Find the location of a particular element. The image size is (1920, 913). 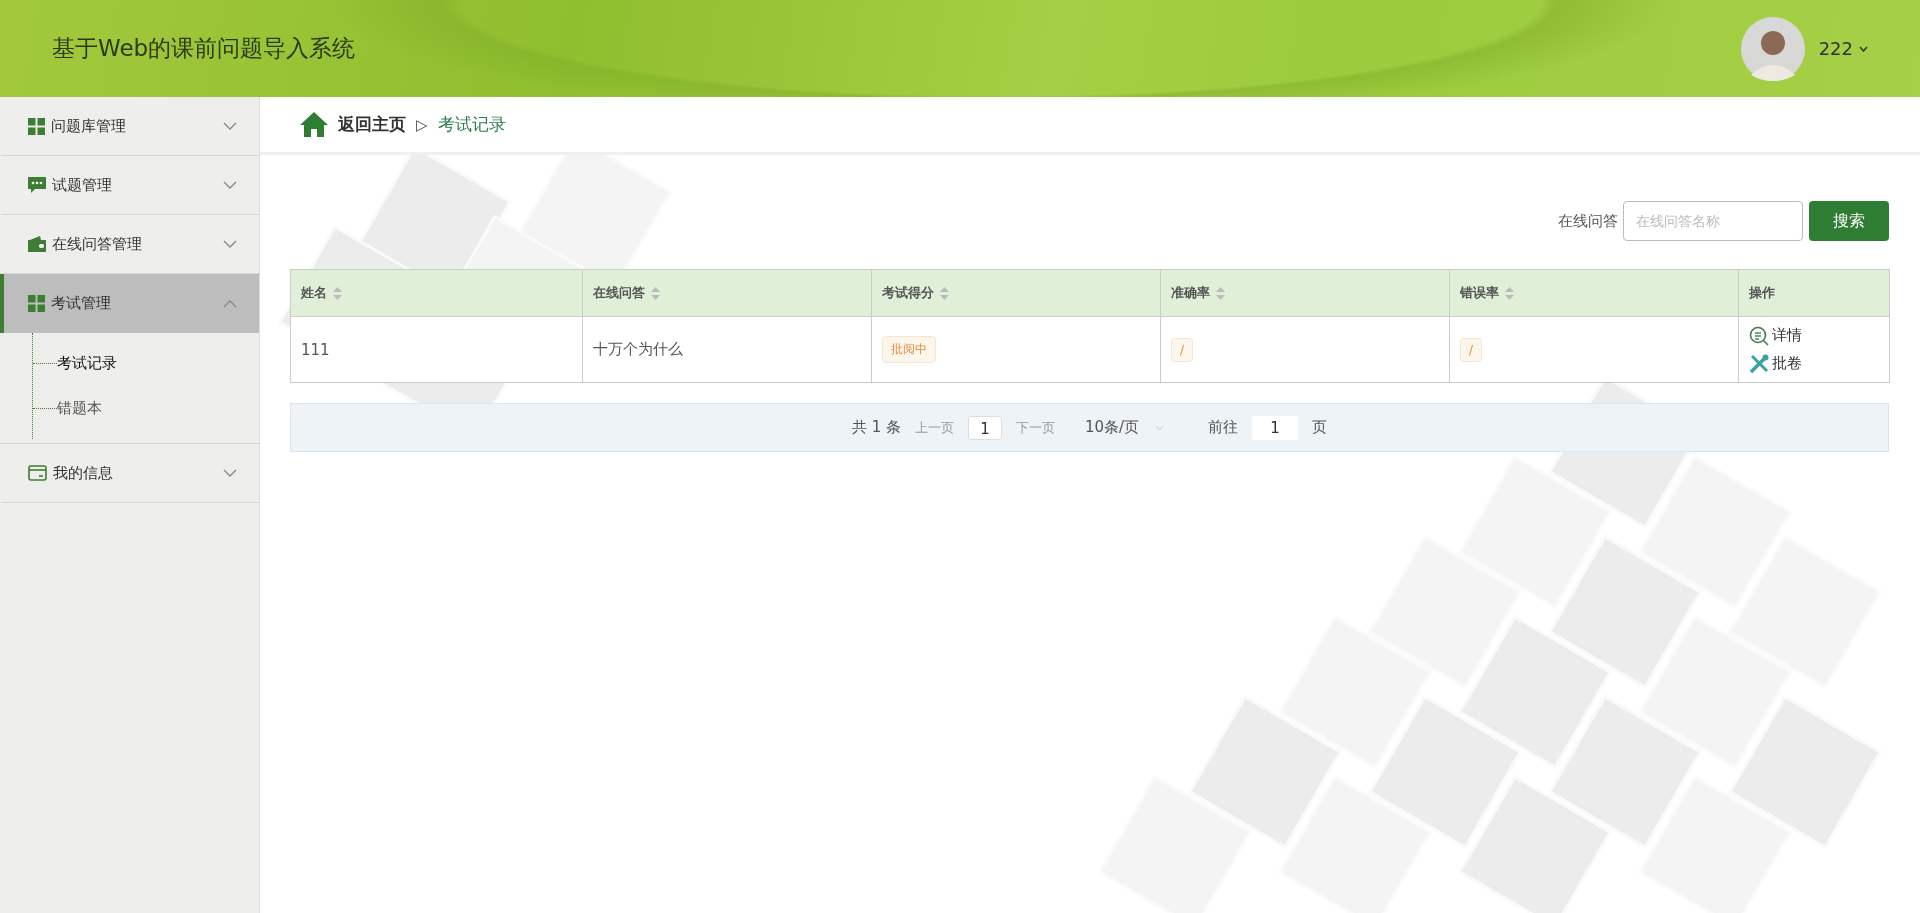

goto-label: 前往 is located at coordinates (1223, 427).